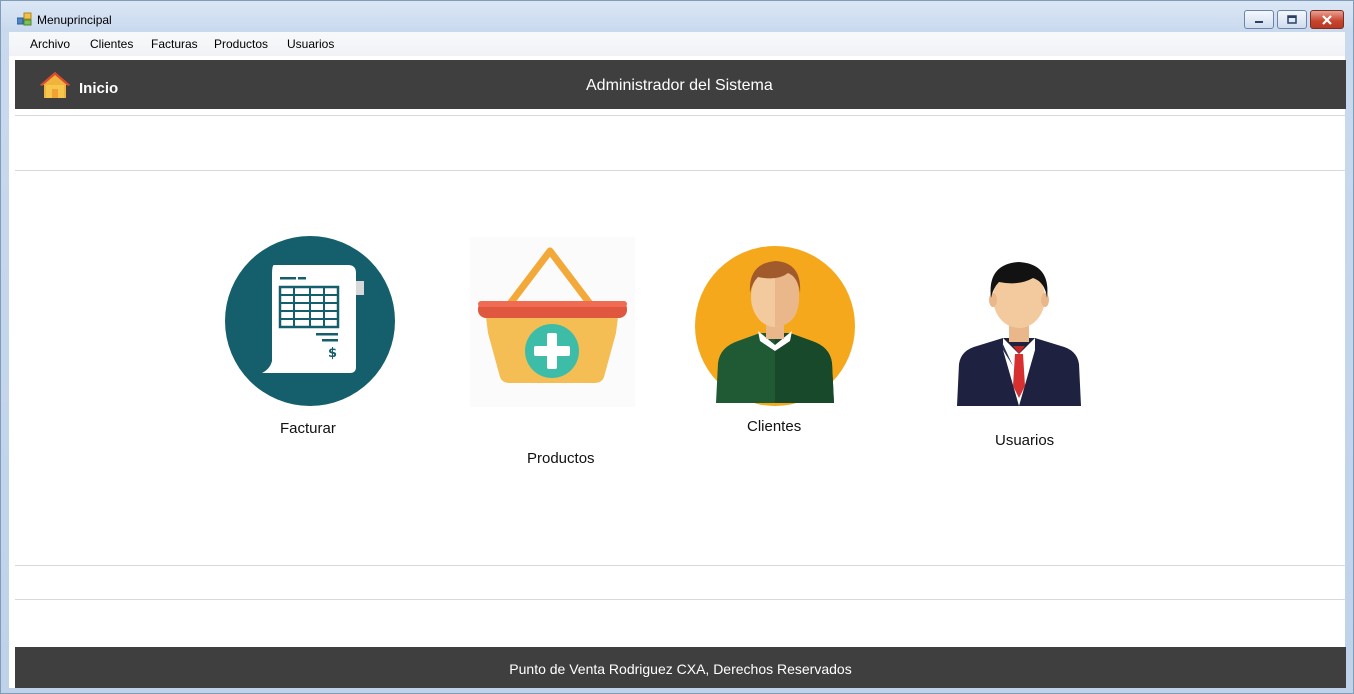 The height and width of the screenshot is (694, 1354). I want to click on home-label: Inicio, so click(98, 88).